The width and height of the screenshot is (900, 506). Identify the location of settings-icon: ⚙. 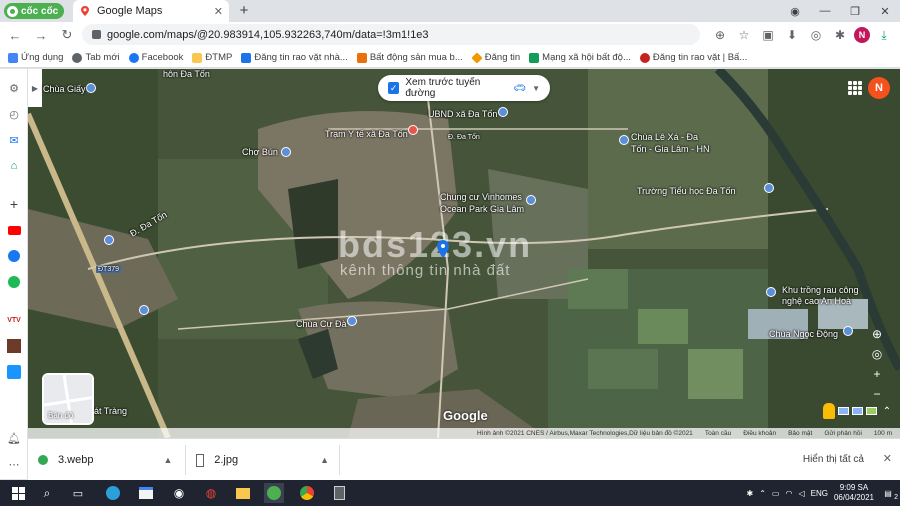
(14, 88).